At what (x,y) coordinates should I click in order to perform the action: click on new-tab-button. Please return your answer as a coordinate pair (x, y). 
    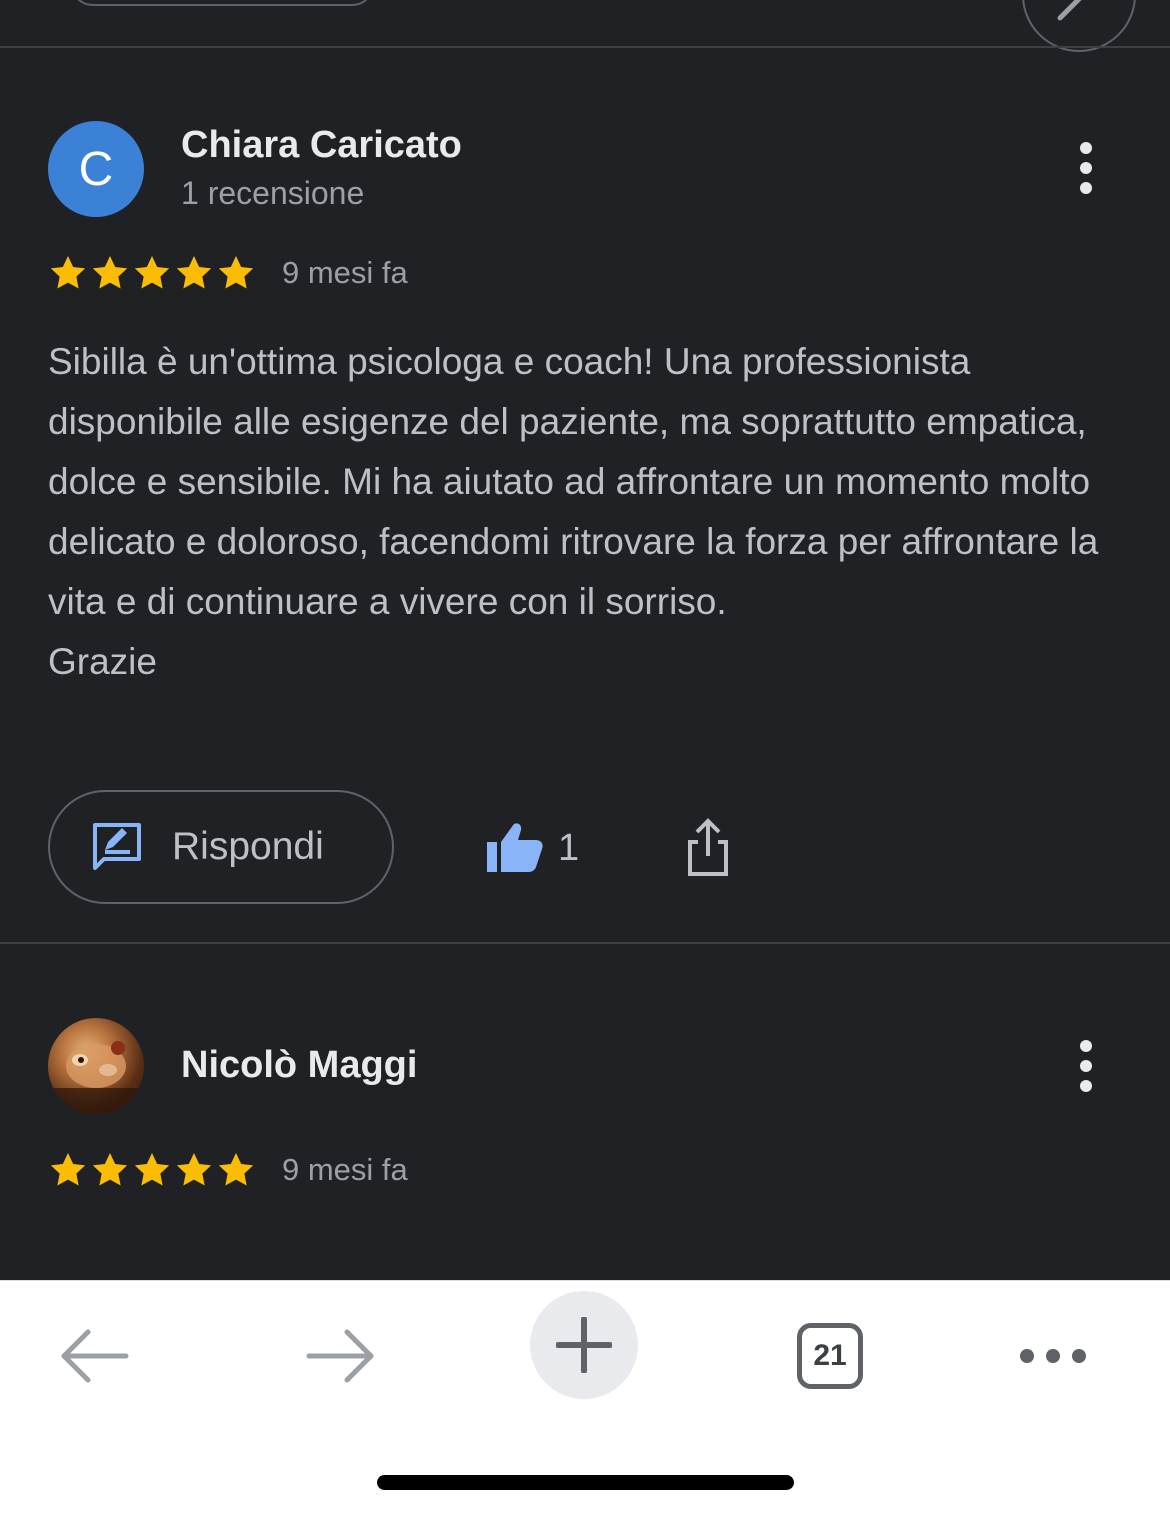
    Looking at the image, I should click on (584, 1345).